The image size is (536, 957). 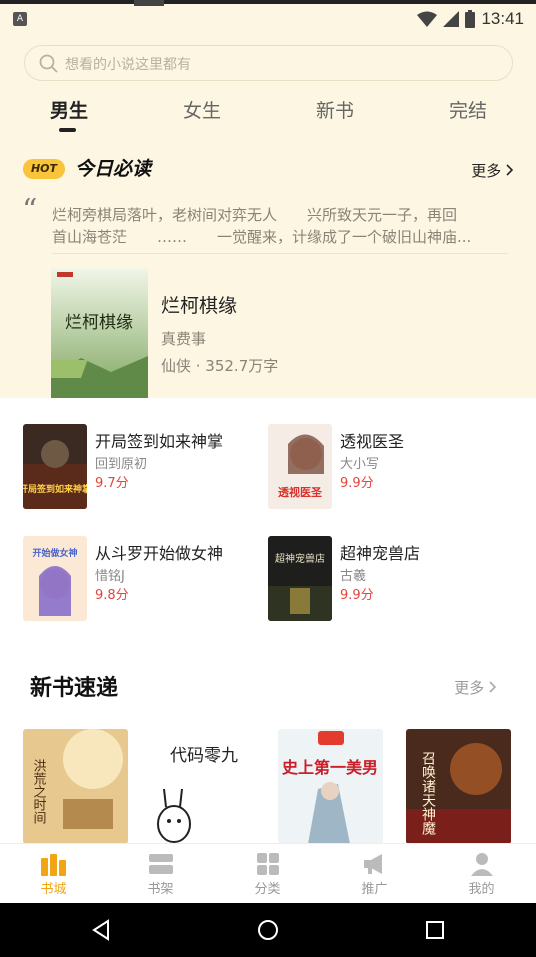 I want to click on book-cover: 透视医圣, so click(x=300, y=466).